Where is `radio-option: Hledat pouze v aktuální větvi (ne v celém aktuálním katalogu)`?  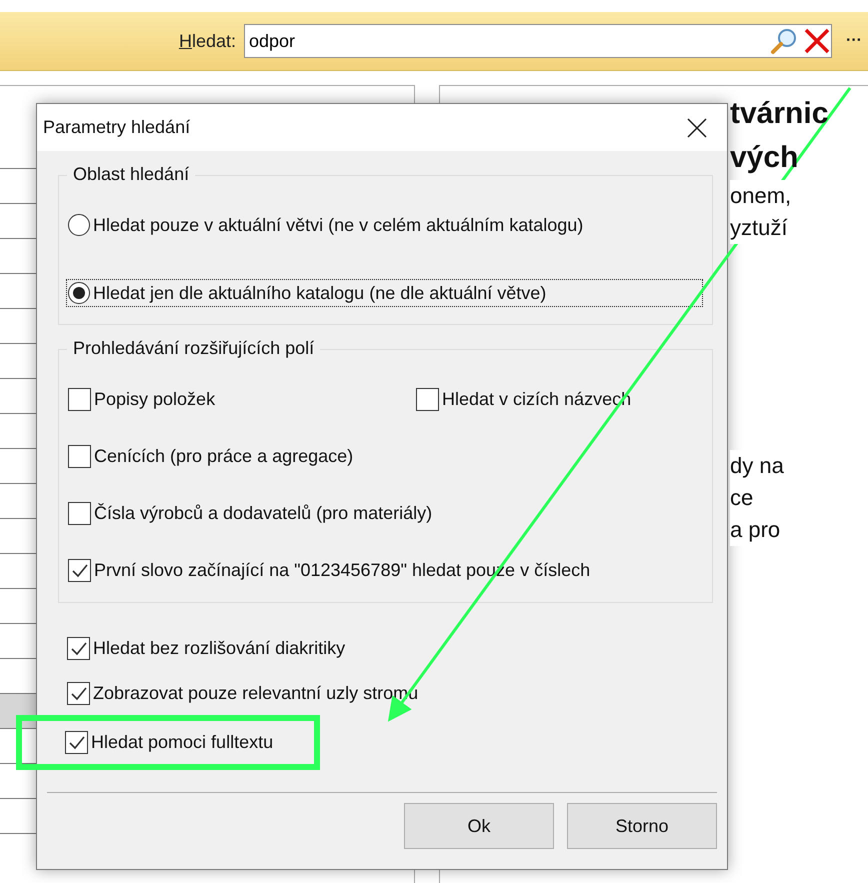 radio-option: Hledat pouze v aktuální větvi (ne v celém aktuálním katalogu) is located at coordinates (384, 225).